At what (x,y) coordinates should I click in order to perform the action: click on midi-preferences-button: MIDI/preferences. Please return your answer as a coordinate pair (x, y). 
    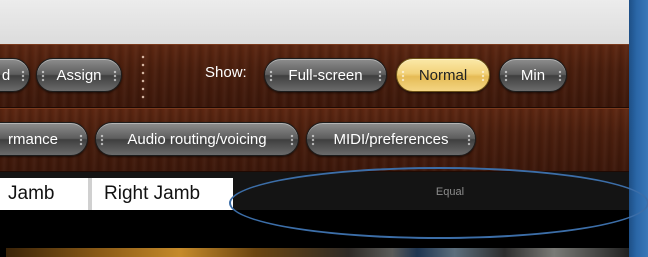
    Looking at the image, I should click on (391, 139).